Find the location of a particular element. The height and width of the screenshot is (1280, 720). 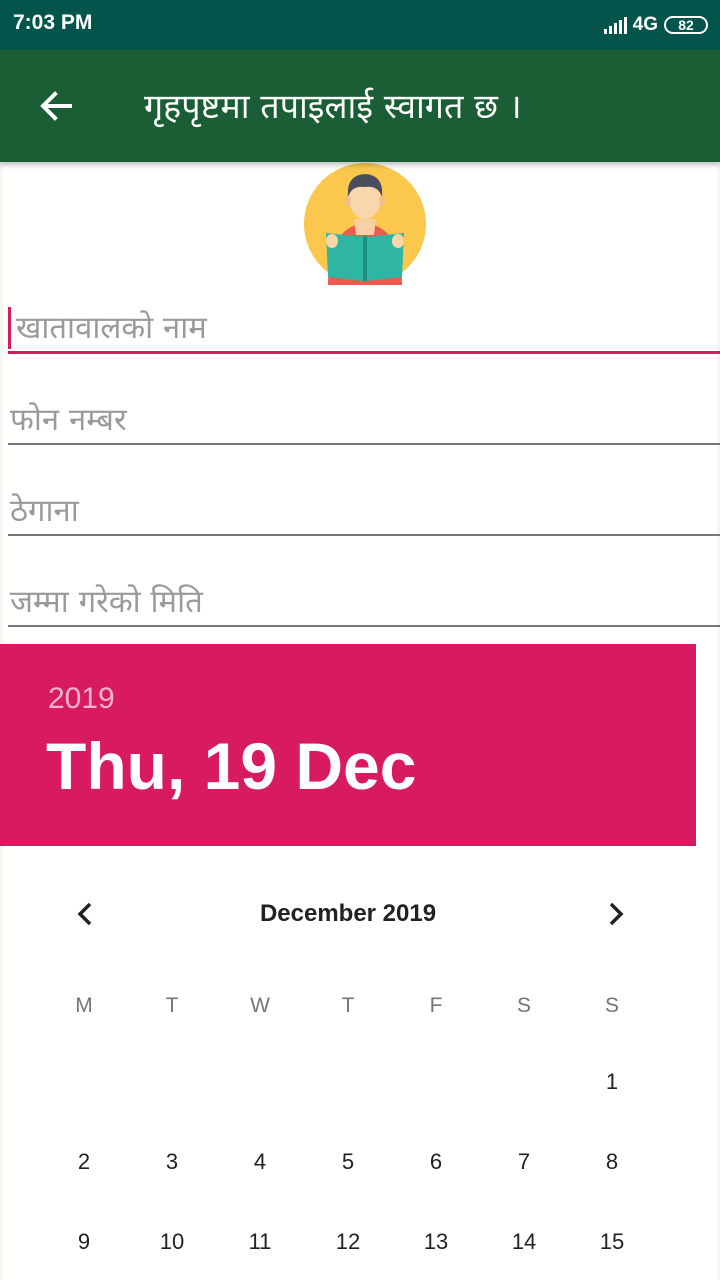

calendar-day: 2 is located at coordinates (84, 1162).